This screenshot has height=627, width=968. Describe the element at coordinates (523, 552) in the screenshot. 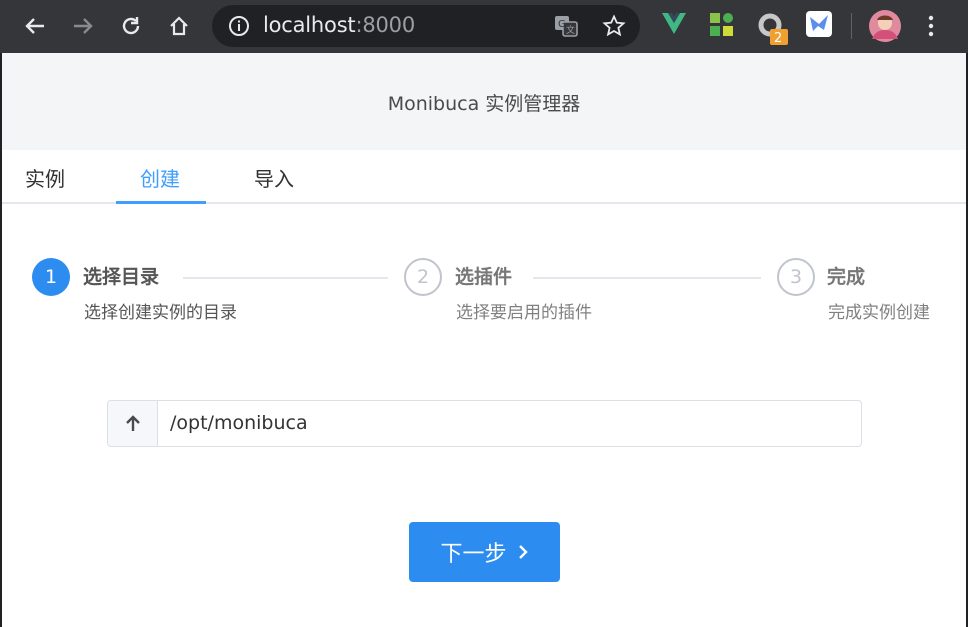

I see `chevron-right-icon` at that location.